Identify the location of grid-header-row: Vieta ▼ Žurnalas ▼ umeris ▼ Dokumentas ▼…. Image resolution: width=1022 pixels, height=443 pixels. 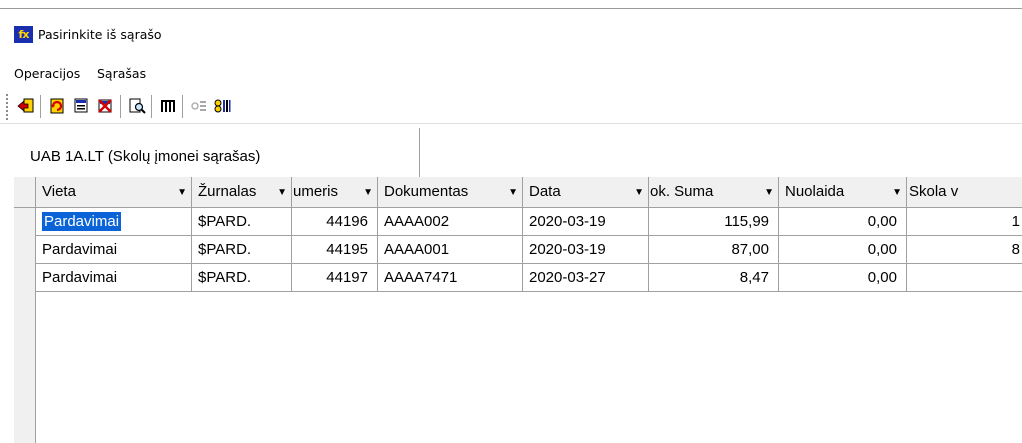
(518, 192).